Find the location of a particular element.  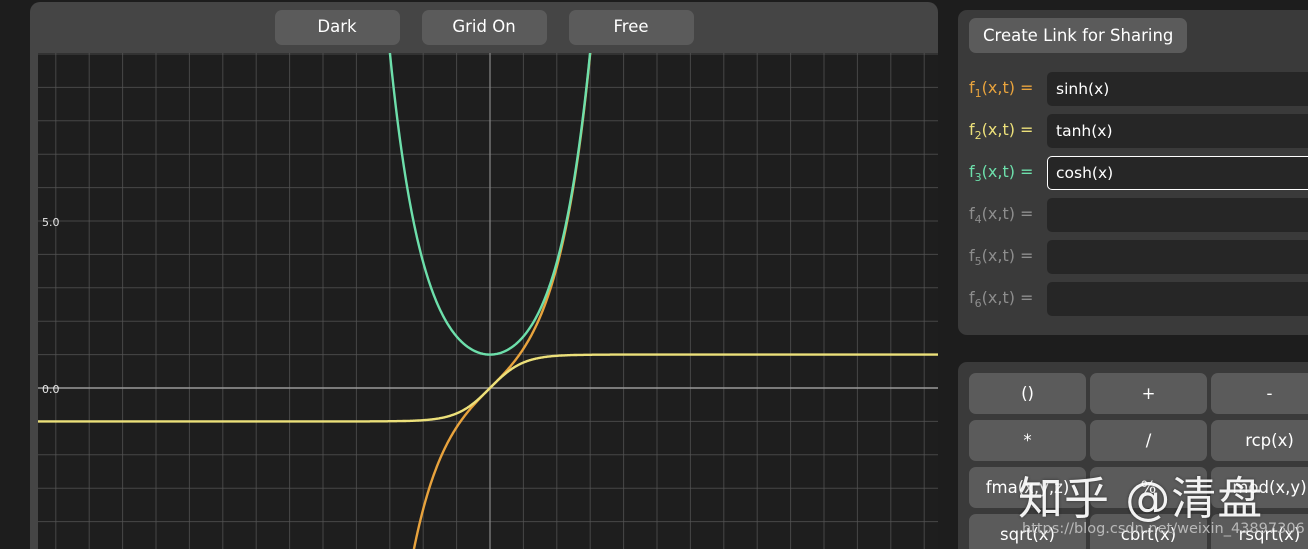

keypad-row-3: fma(x,y,z)% mod(x,y) is located at coordinates (1138, 487).